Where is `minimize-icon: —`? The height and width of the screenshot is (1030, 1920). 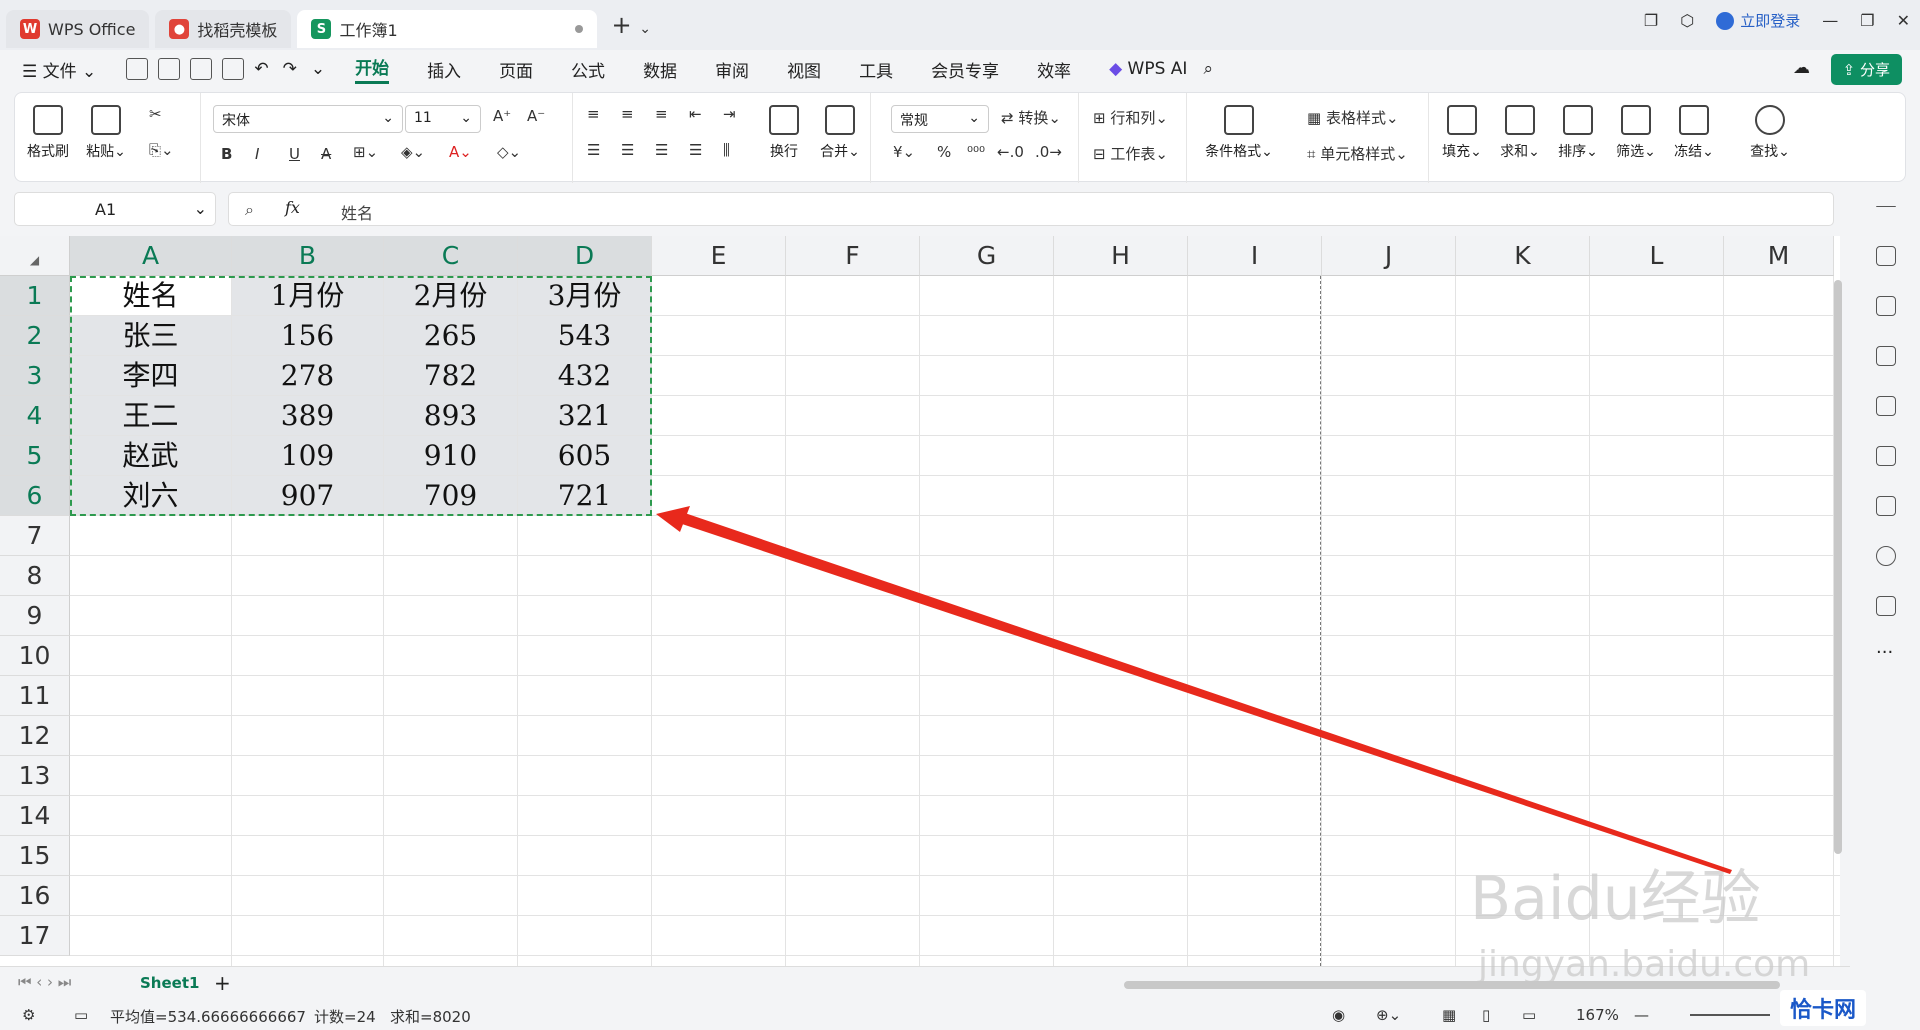
minimize-icon: — is located at coordinates (1830, 20).